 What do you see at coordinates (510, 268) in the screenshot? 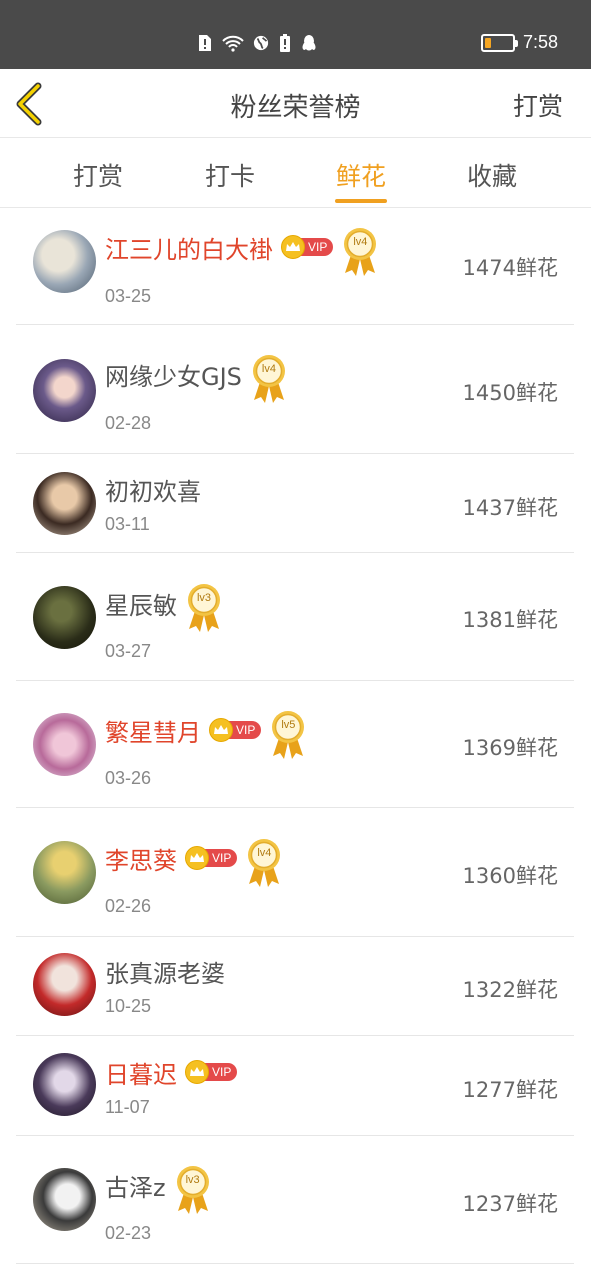
I see `flower-count: 1474鲜花` at bounding box center [510, 268].